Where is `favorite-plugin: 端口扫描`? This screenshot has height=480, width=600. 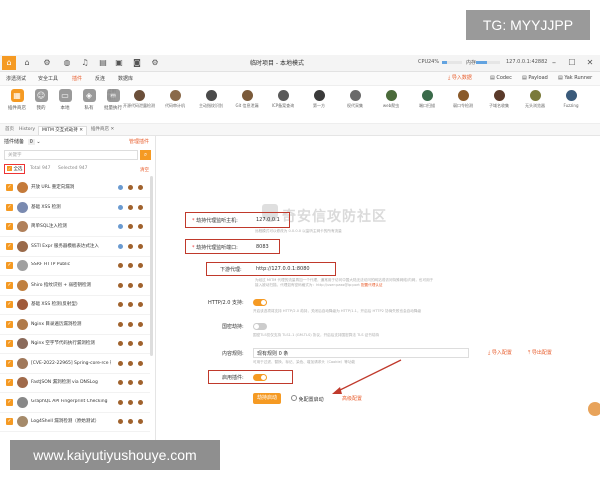 favorite-plugin: 端口扫描 is located at coordinates (427, 99).